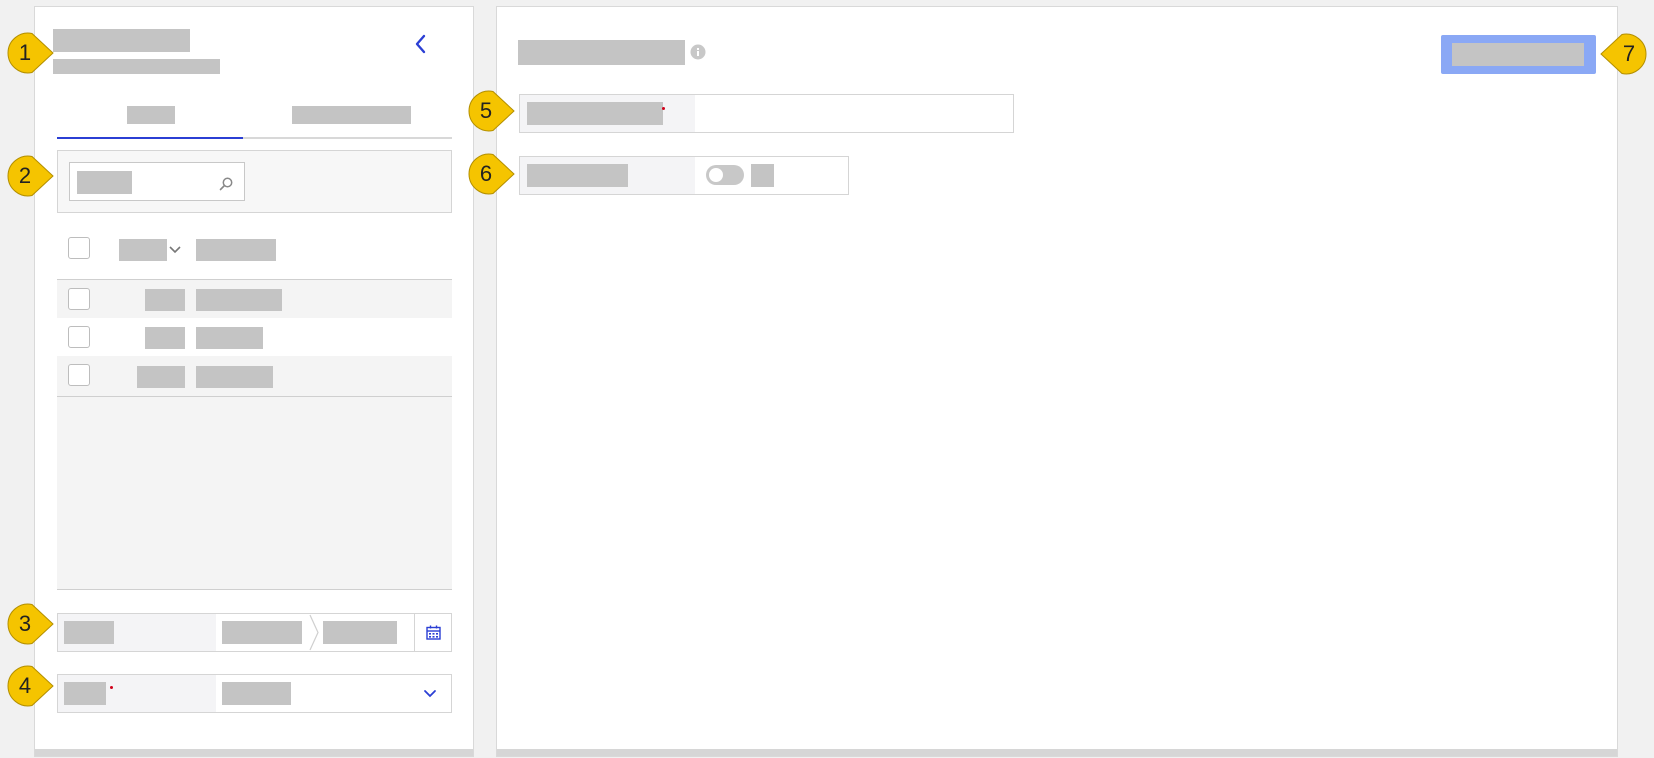  I want to click on page-title, so click(601, 52).